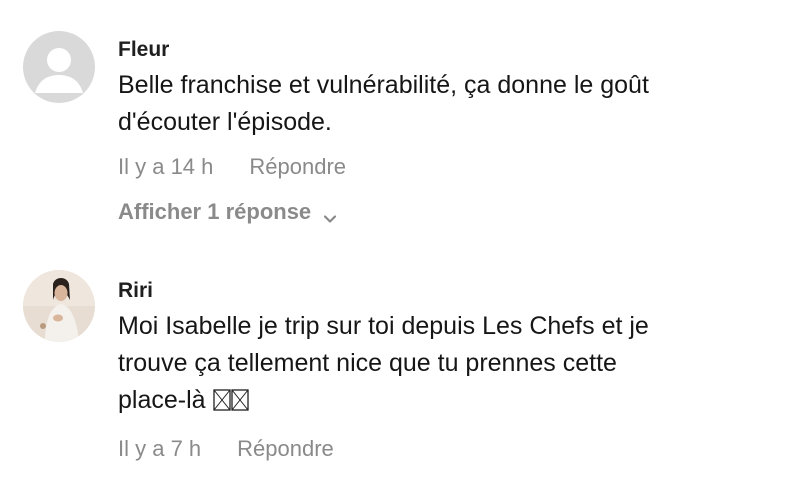 The image size is (796, 478). I want to click on comment-time: Il y a 14 h, so click(166, 166).